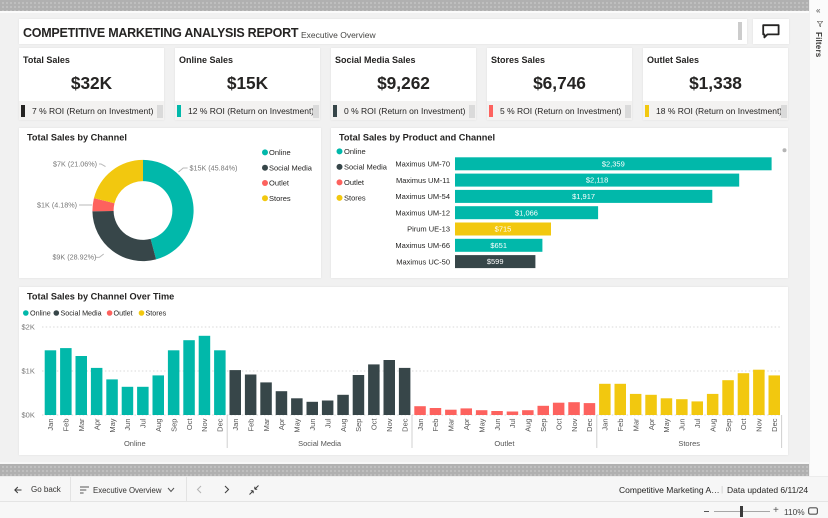 This screenshot has width=828, height=518. I want to click on svg-text: $1,917, so click(583, 196).